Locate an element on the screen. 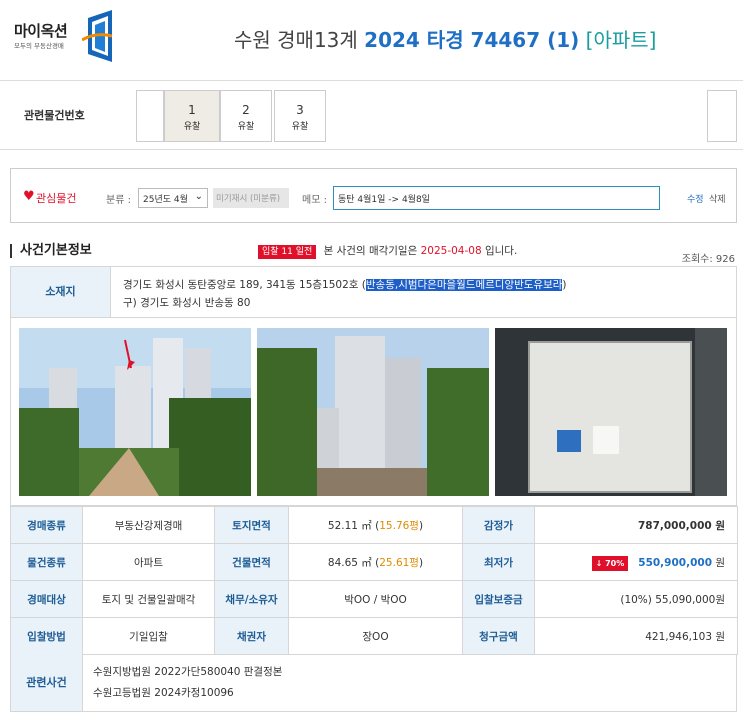 The image size is (743, 718). creditor-label: 채권자 is located at coordinates (251, 636).